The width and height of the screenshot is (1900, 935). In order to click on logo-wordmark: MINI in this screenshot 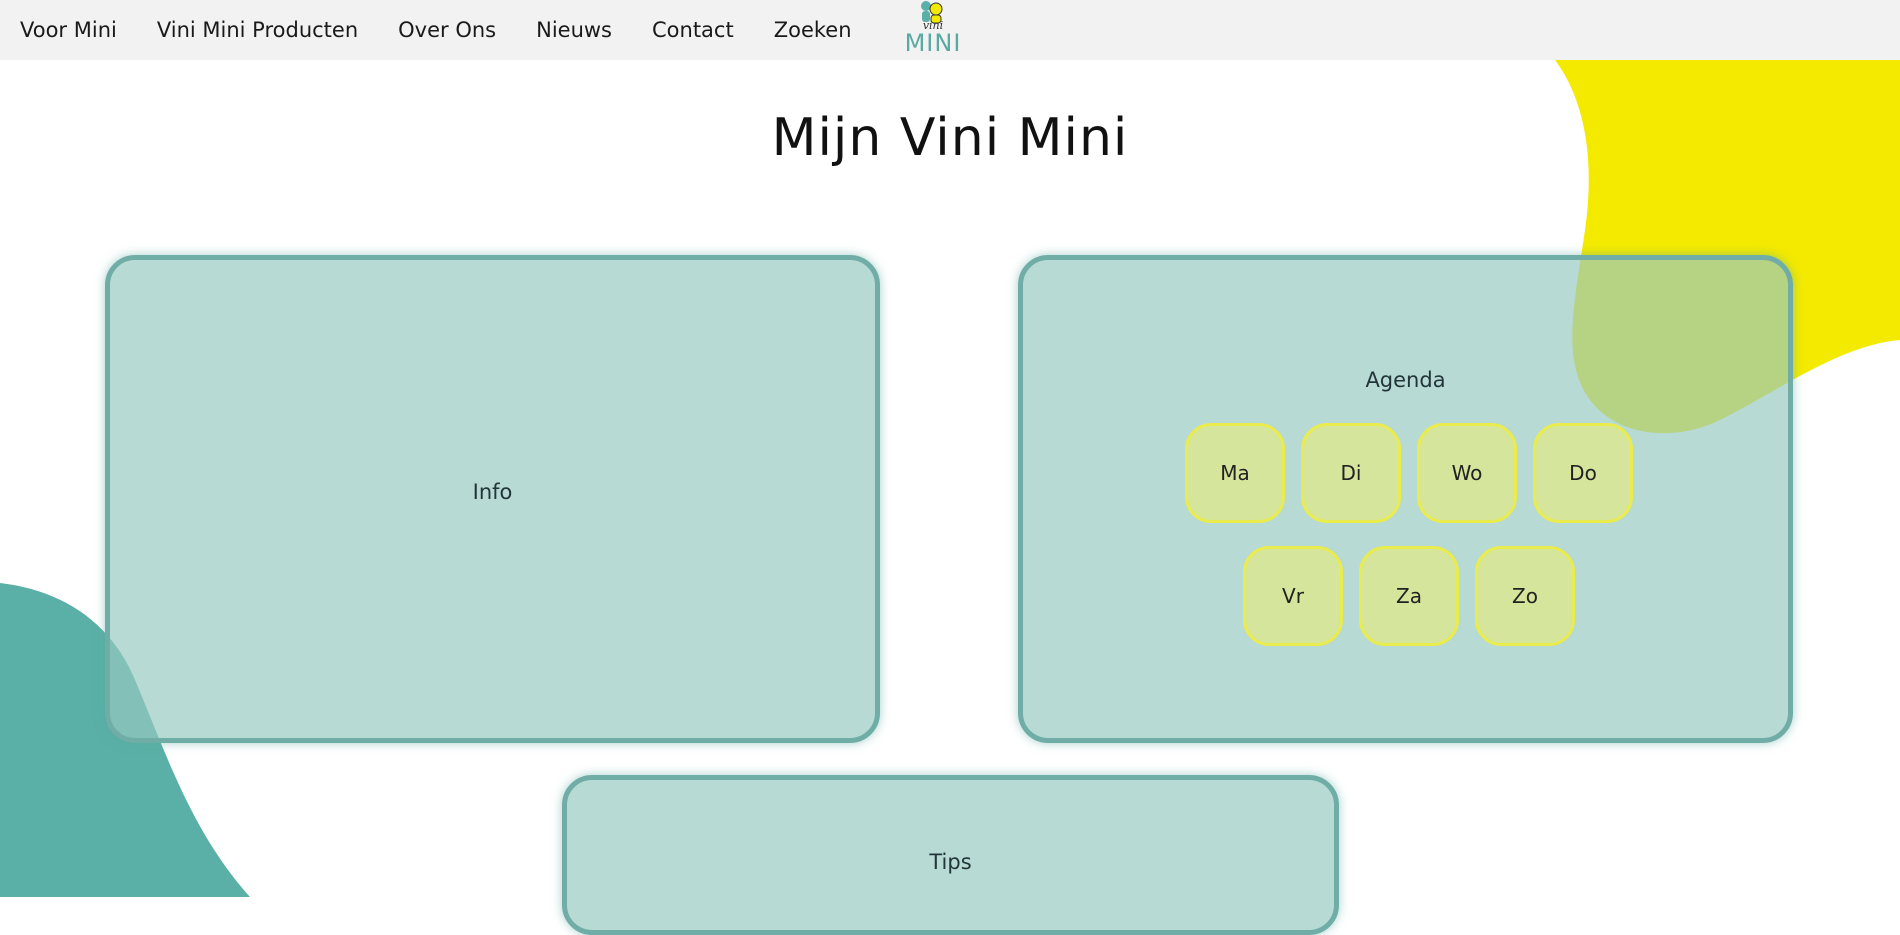, I will do `click(933, 43)`.